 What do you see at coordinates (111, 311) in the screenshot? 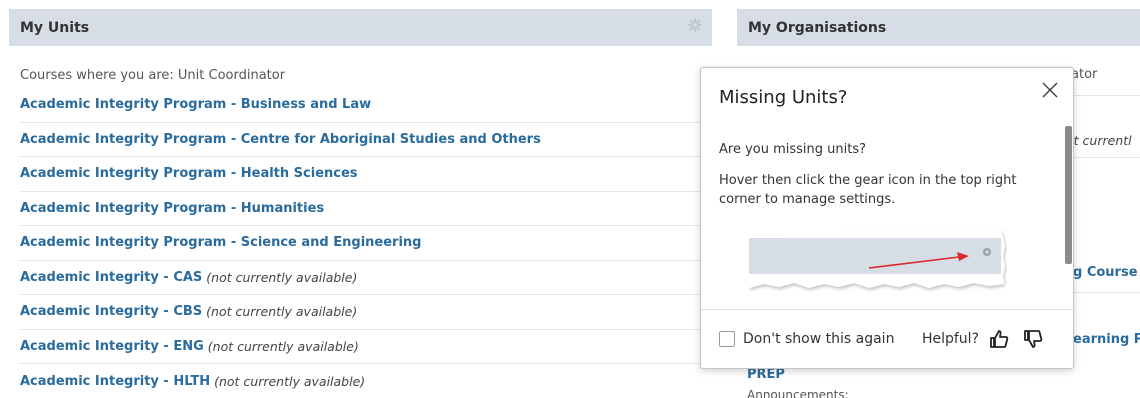
I see `unit-link: Academic Integrity - CBS` at bounding box center [111, 311].